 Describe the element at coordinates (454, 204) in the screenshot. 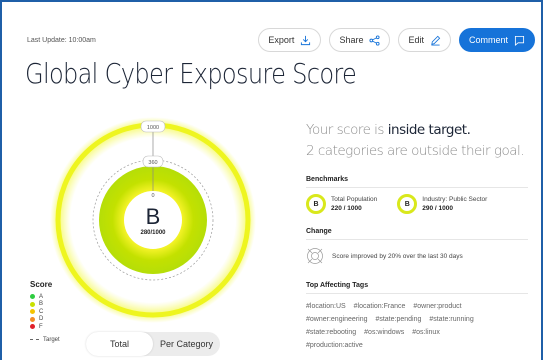

I see `benchmark-text: Industry: Public Sector 290 / 1000` at that location.